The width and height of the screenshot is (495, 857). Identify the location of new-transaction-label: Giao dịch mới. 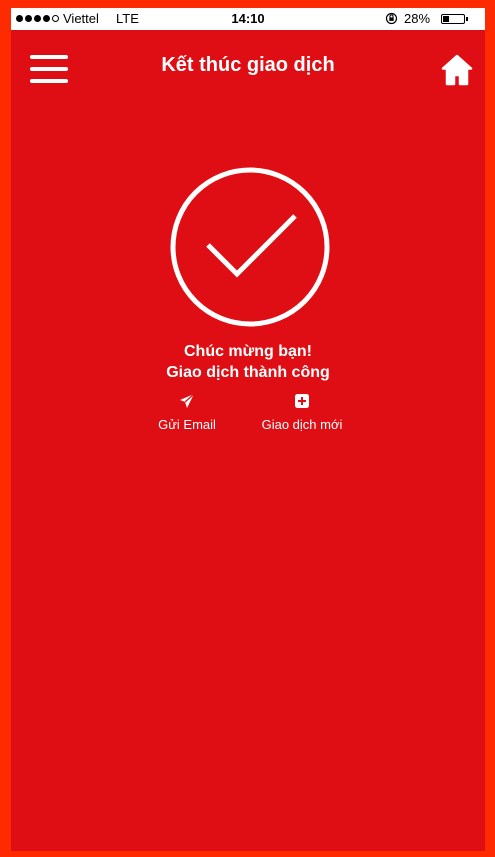
(302, 424).